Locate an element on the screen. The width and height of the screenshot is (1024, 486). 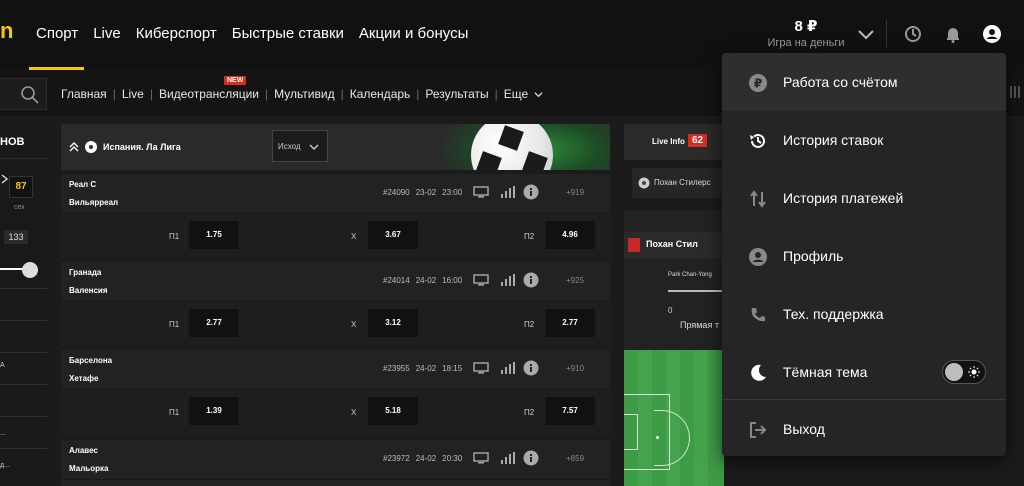
nav-sport: Спорт is located at coordinates (57, 33).